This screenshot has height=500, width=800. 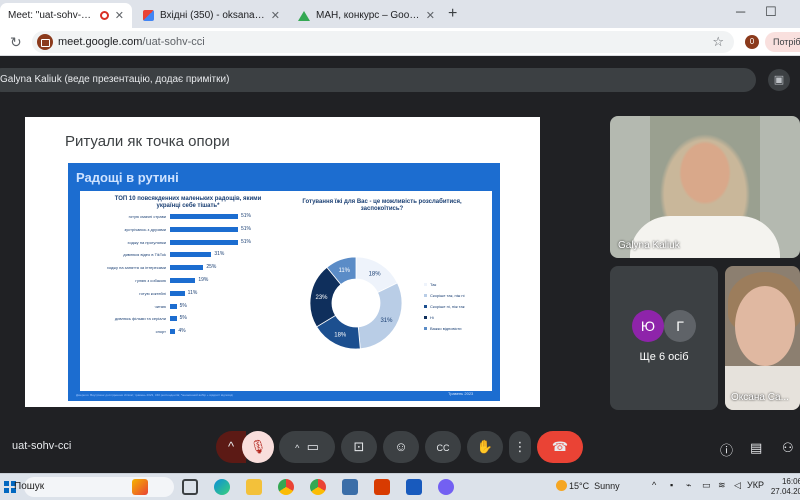 I want to click on emoji-button: ☺, so click(x=401, y=447).